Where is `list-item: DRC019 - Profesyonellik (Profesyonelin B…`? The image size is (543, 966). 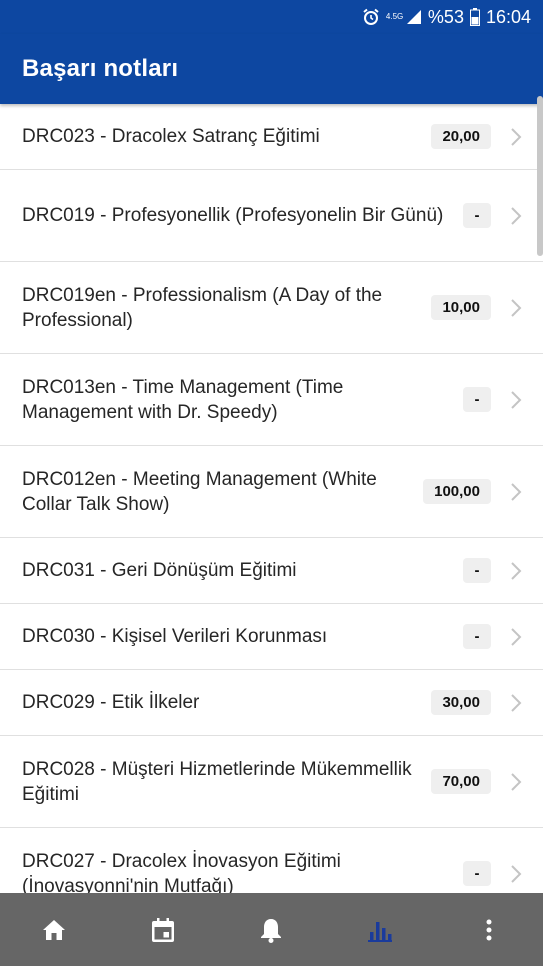 list-item: DRC019 - Profesyonellik (Profesyonelin B… is located at coordinates (271, 216).